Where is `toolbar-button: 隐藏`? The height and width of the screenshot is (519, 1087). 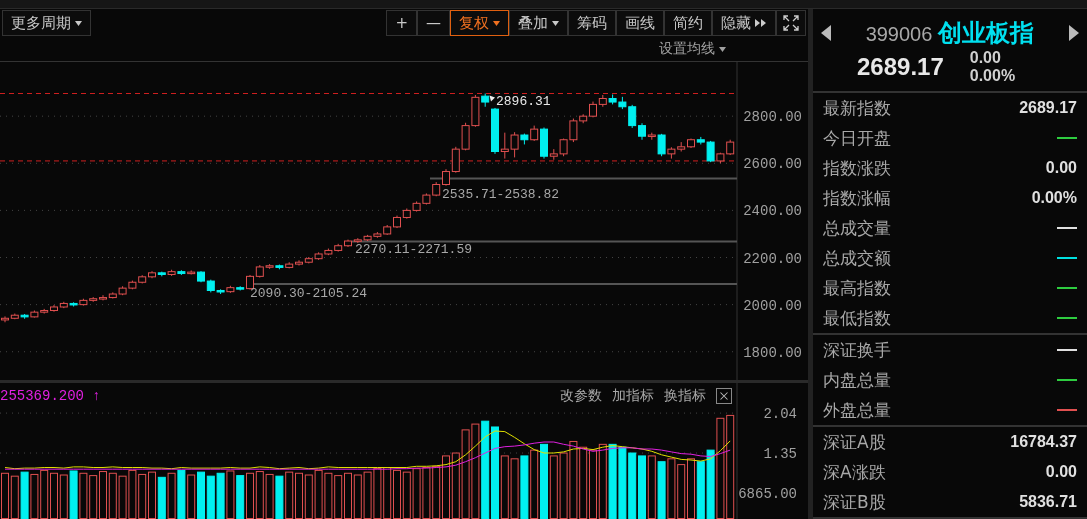
toolbar-button: 隐藏 is located at coordinates (744, 23).